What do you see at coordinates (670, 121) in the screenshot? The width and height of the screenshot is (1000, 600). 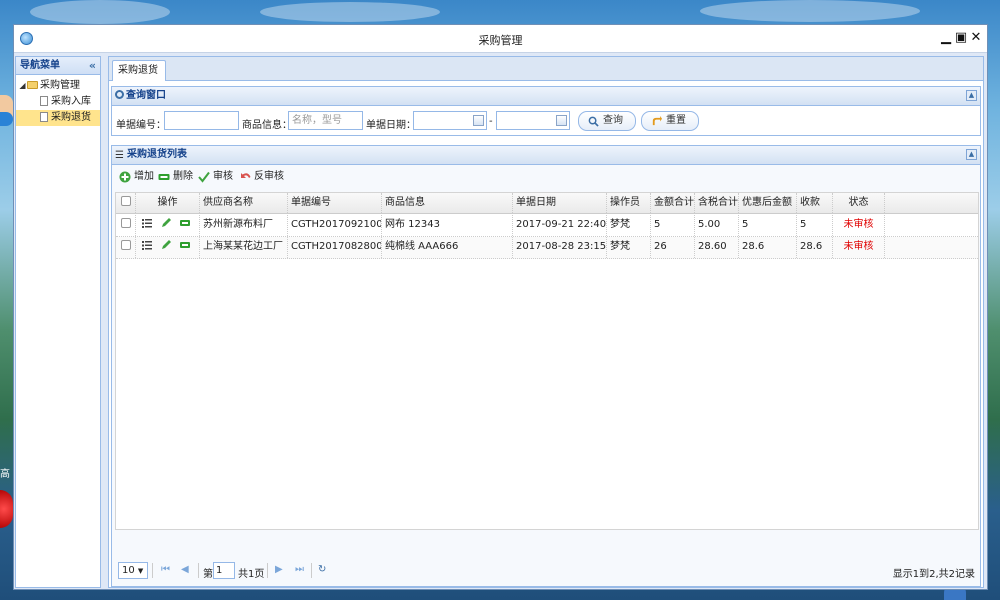 I see `reset-button: 重置` at bounding box center [670, 121].